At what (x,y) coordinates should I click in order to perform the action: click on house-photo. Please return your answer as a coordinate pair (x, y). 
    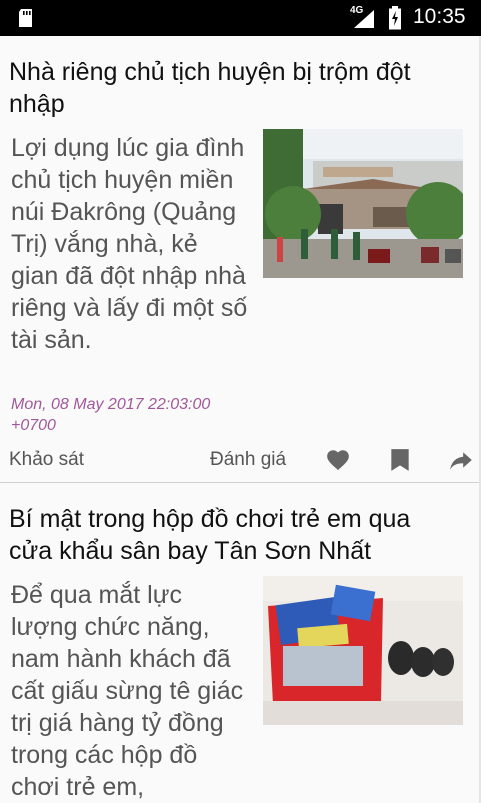
    Looking at the image, I should click on (363, 203).